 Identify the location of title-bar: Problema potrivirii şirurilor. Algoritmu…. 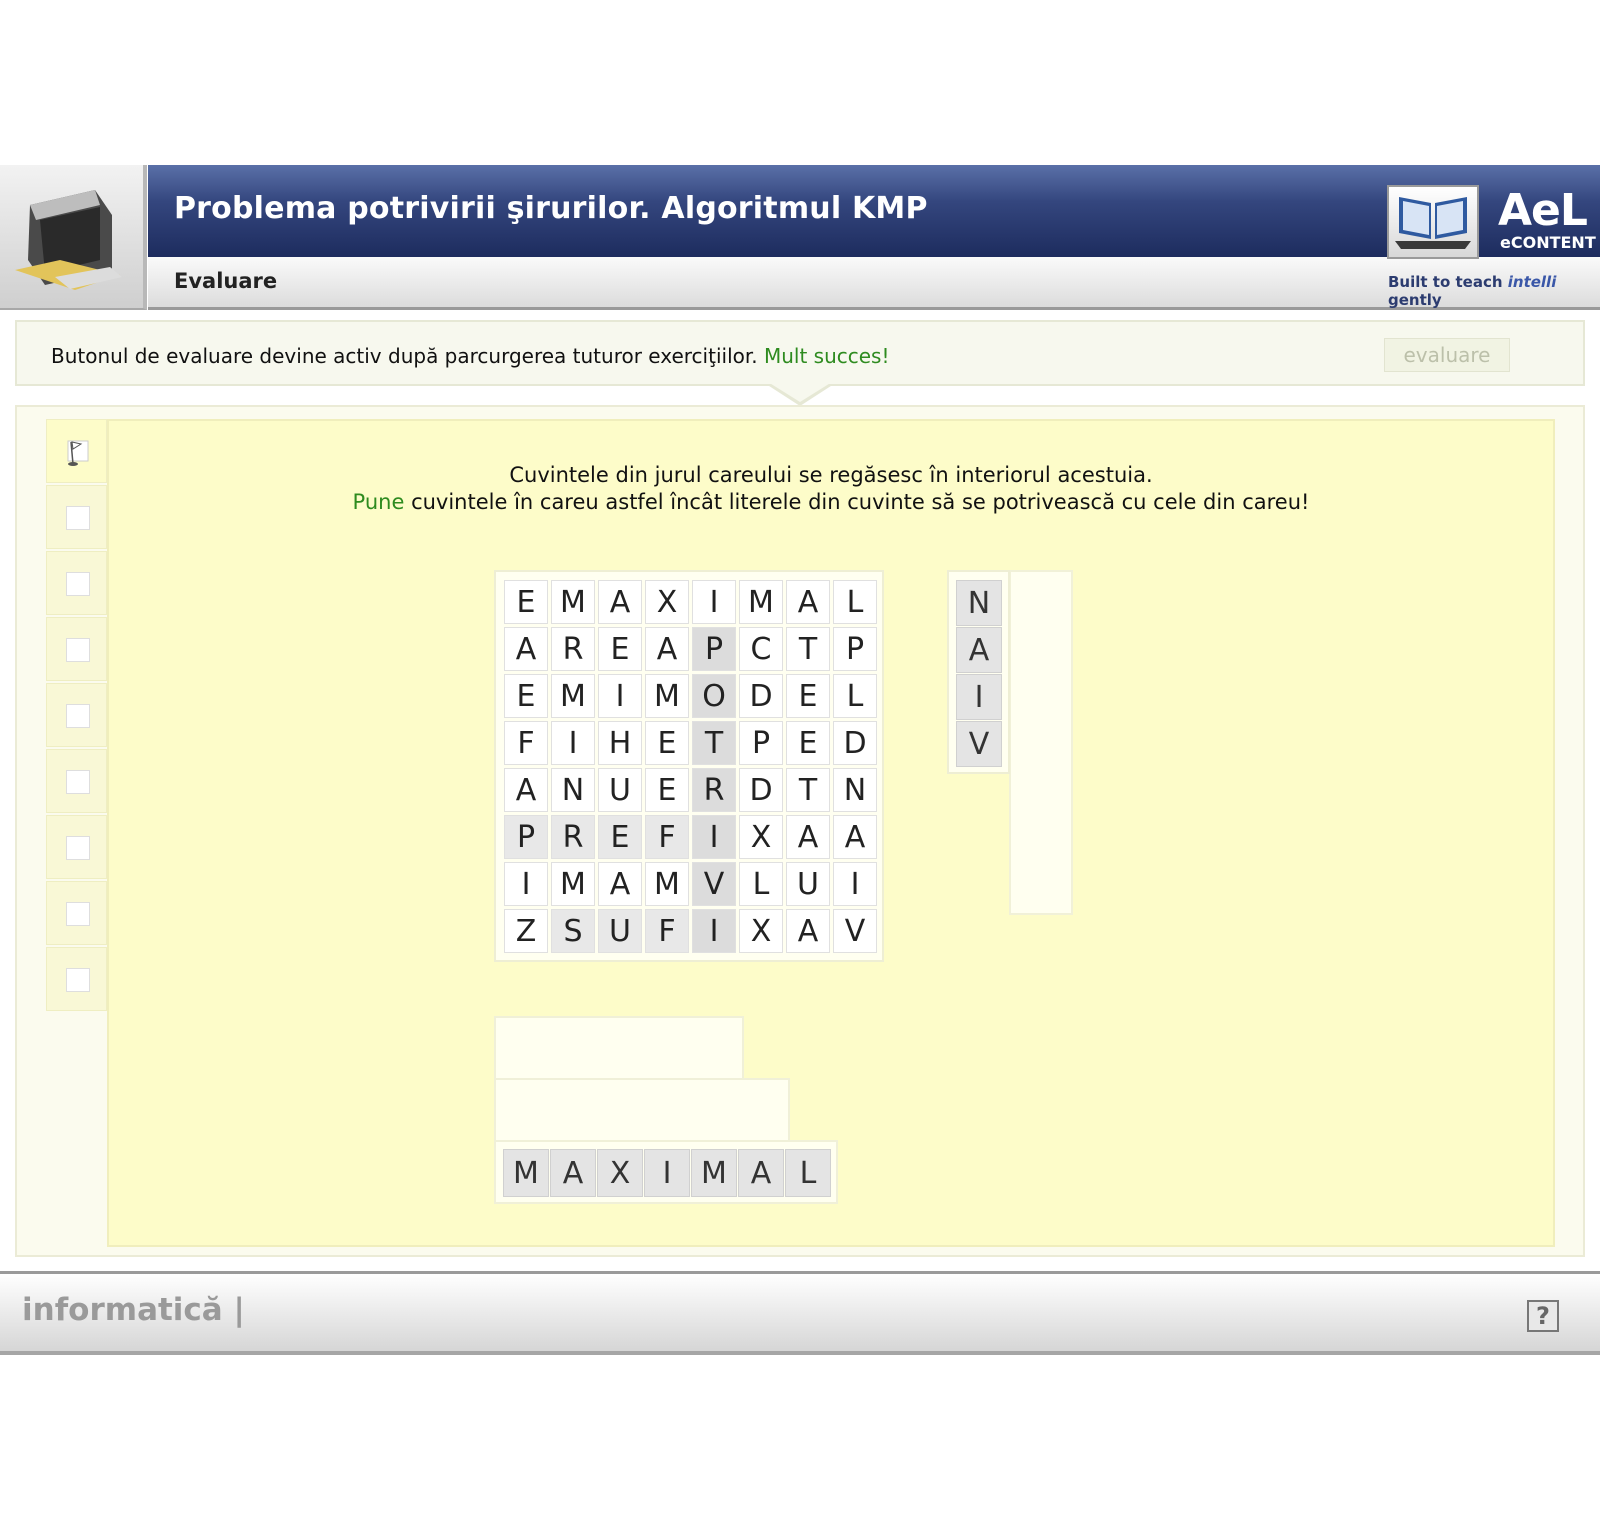
(874, 211).